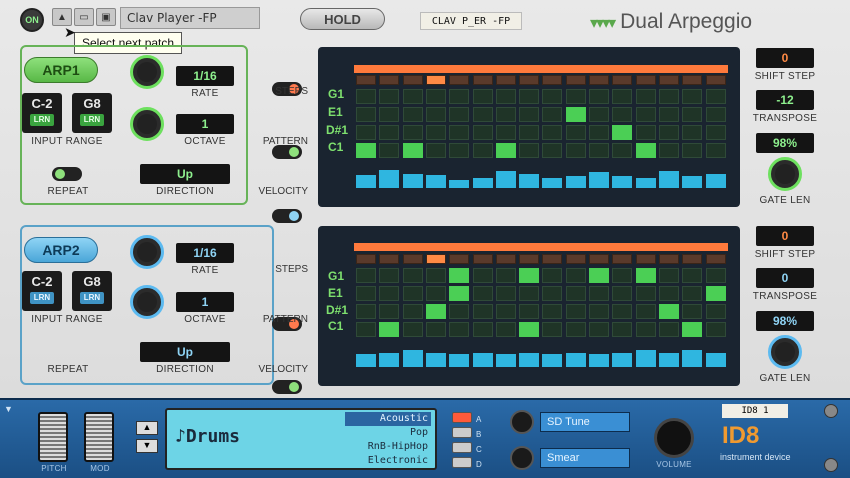 This screenshot has width=850, height=478. I want to click on arp1-gate-knob, so click(785, 174).